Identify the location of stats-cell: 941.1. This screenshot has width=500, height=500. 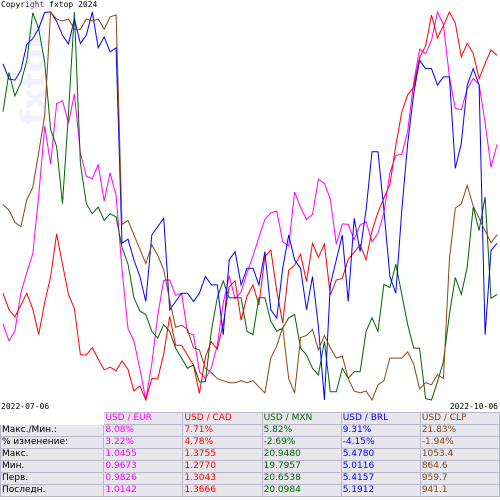
(459, 490).